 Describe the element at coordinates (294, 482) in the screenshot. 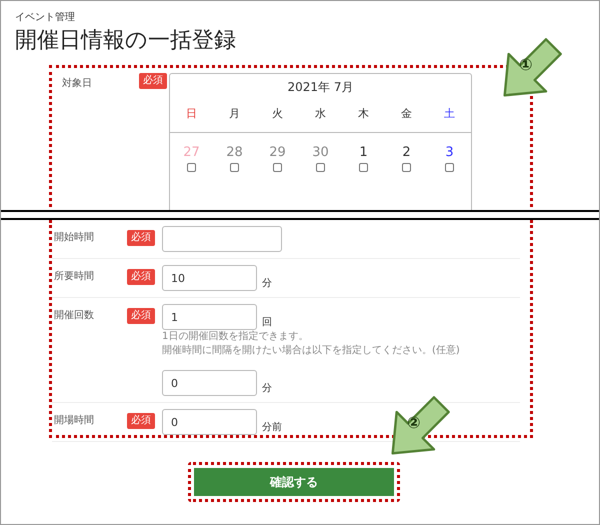

I see `confirm-button: 確認する` at that location.